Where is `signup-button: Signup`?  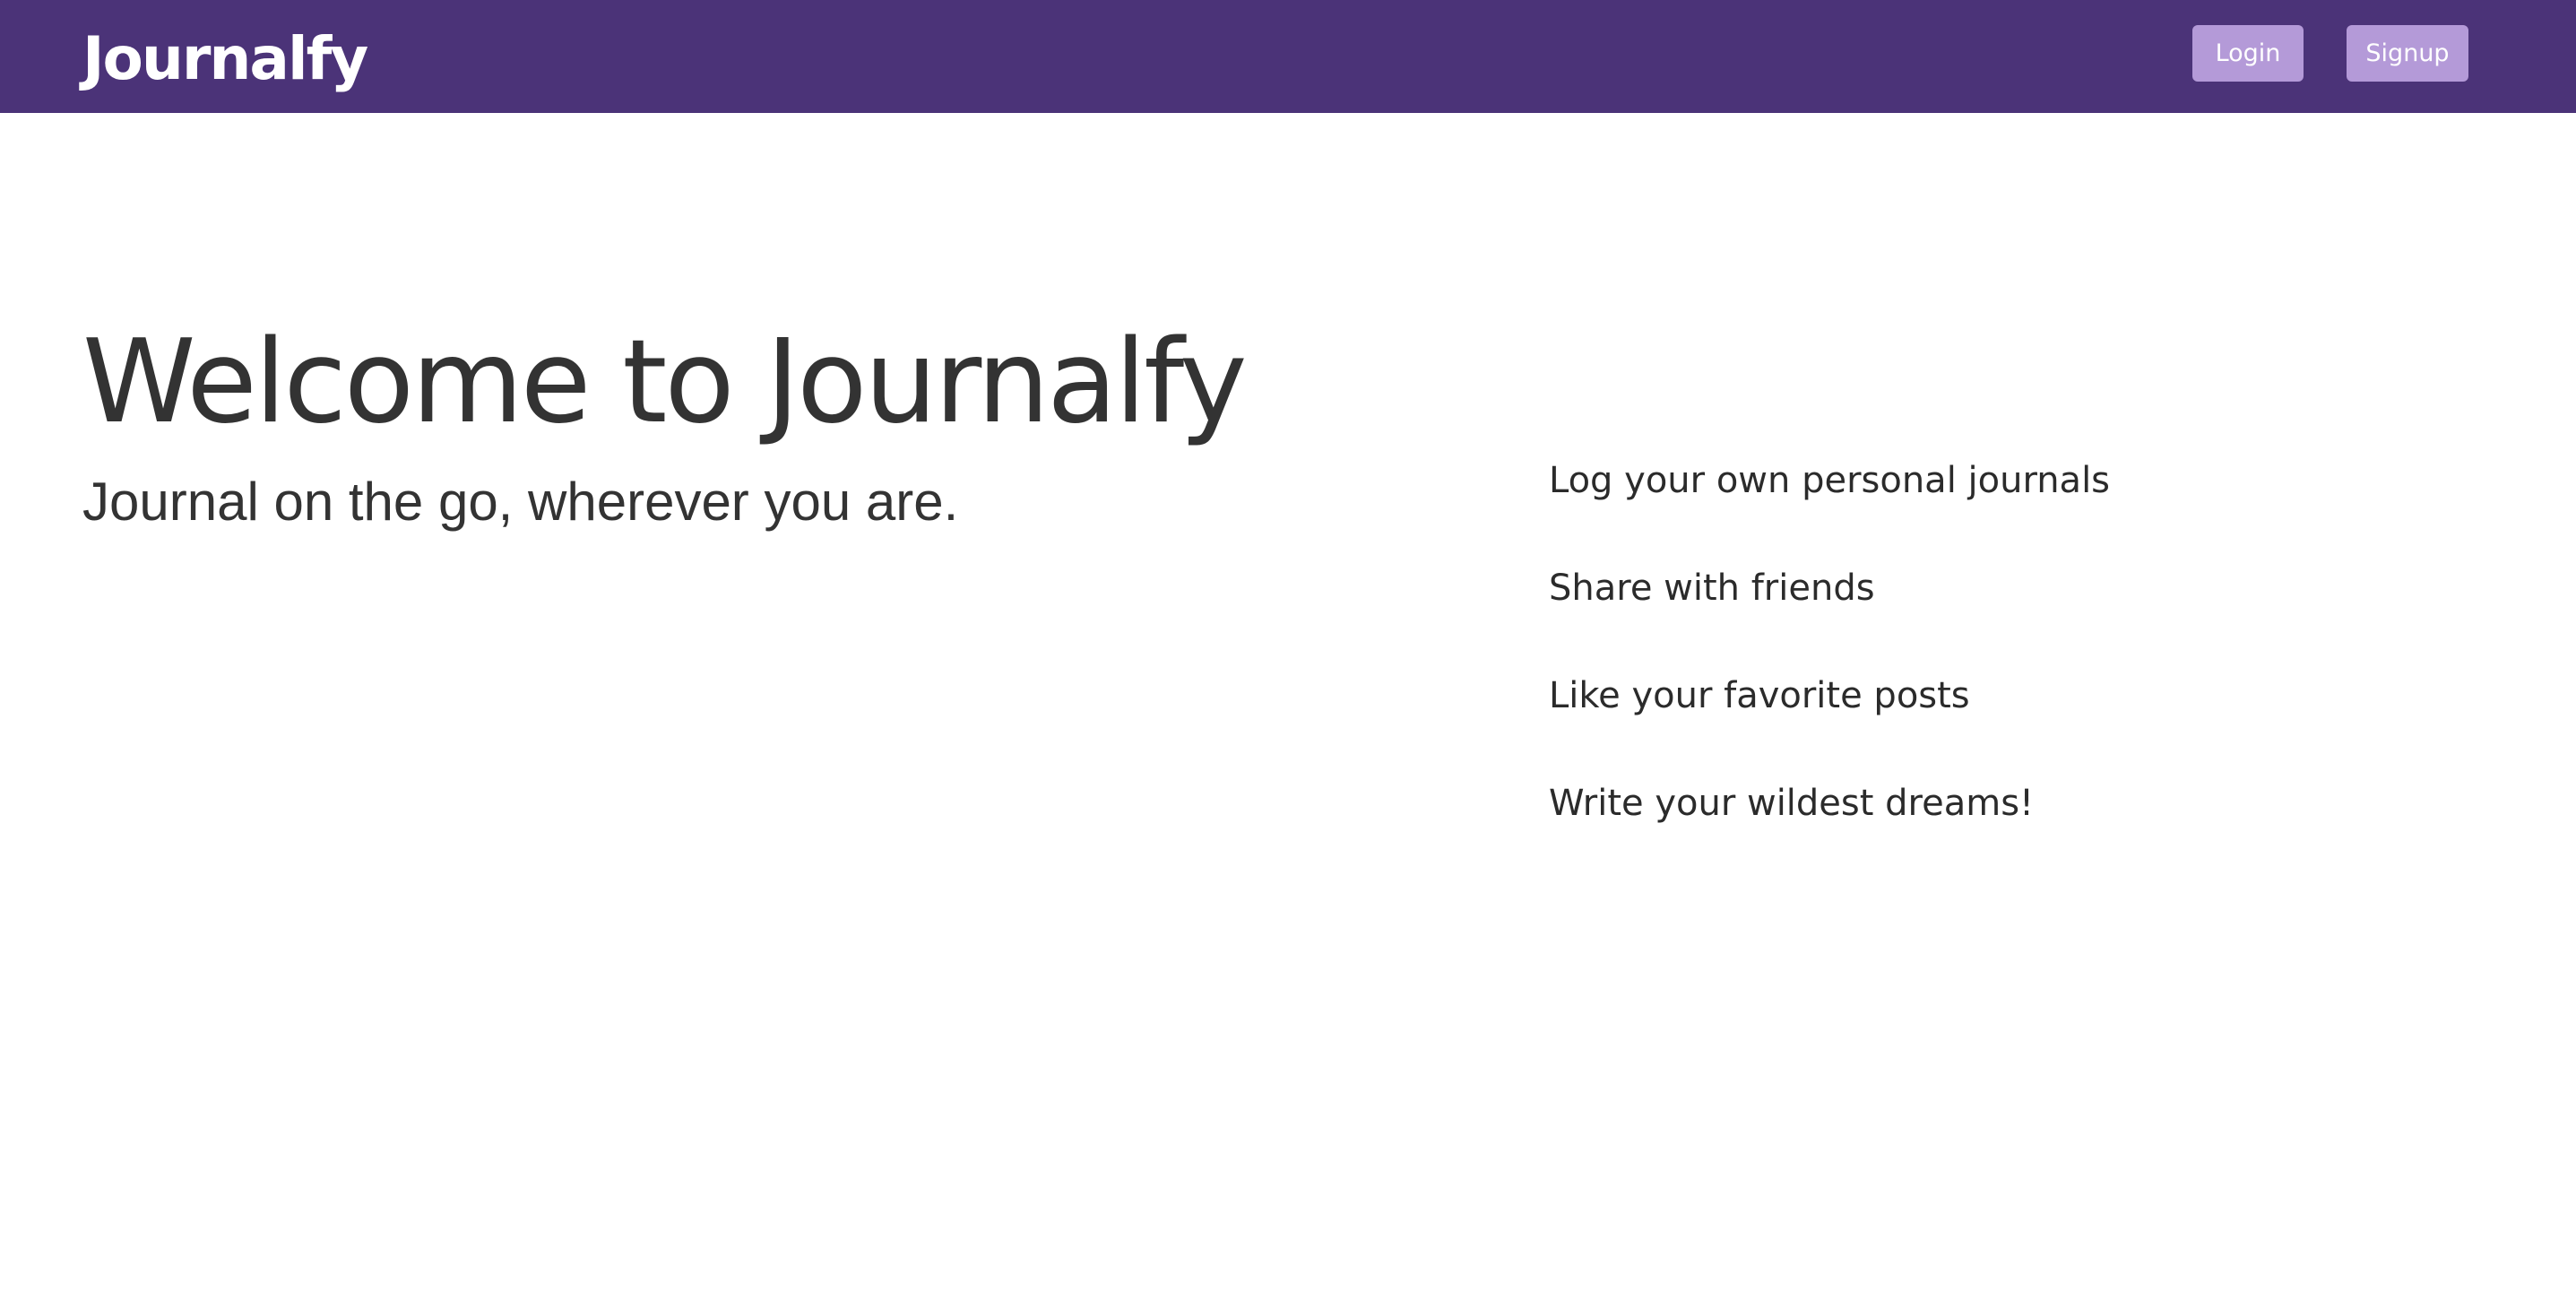
signup-button: Signup is located at coordinates (2407, 54).